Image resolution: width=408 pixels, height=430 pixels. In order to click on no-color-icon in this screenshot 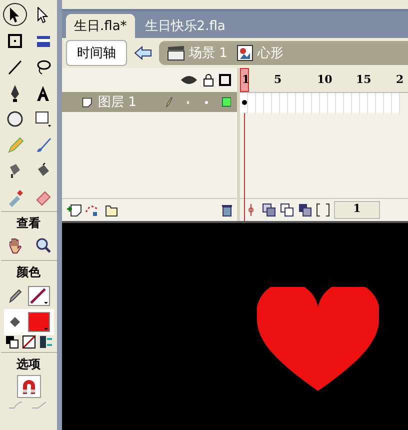, I will do `click(29, 342)`.